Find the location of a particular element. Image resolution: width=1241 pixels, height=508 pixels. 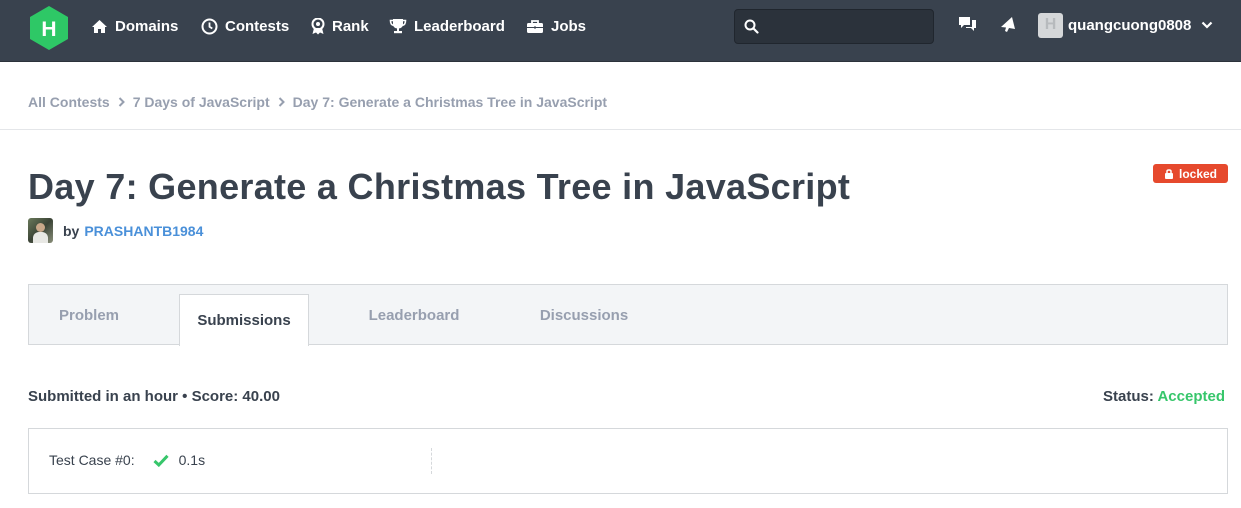

author-link: PRASHANTB1984 is located at coordinates (143, 231).